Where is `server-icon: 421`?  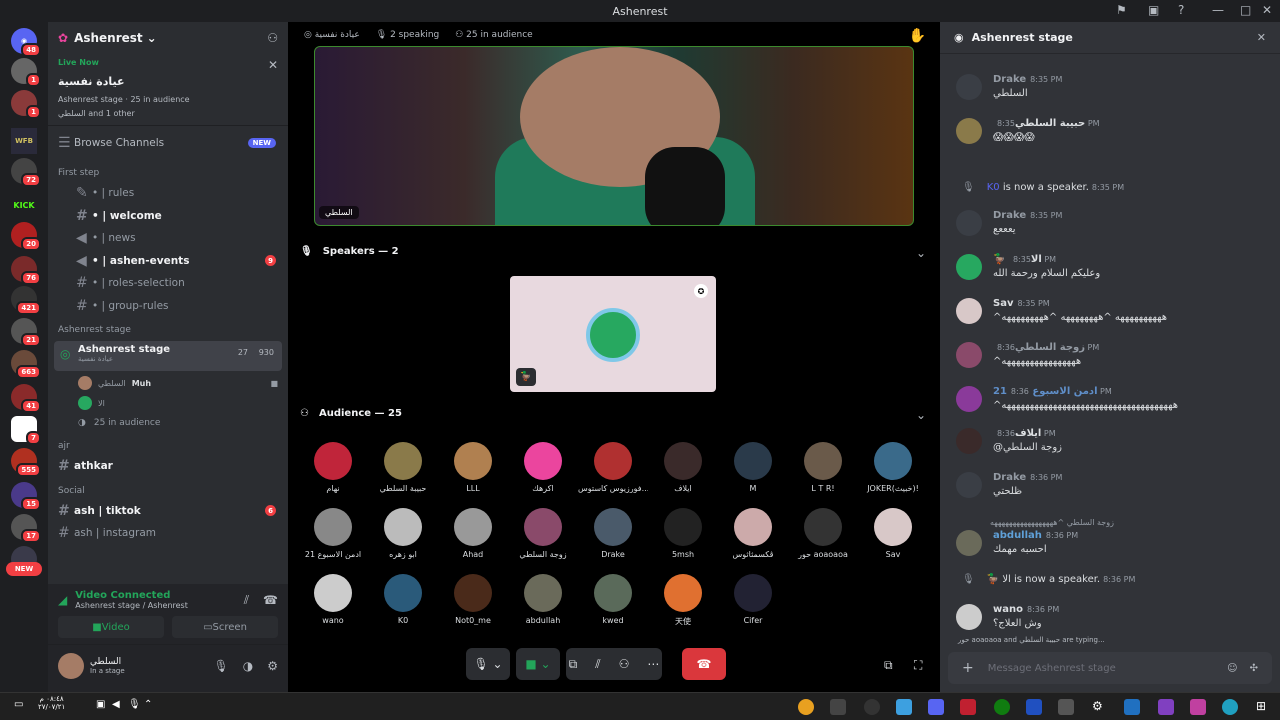
server-icon: 421 is located at coordinates (26, 300).